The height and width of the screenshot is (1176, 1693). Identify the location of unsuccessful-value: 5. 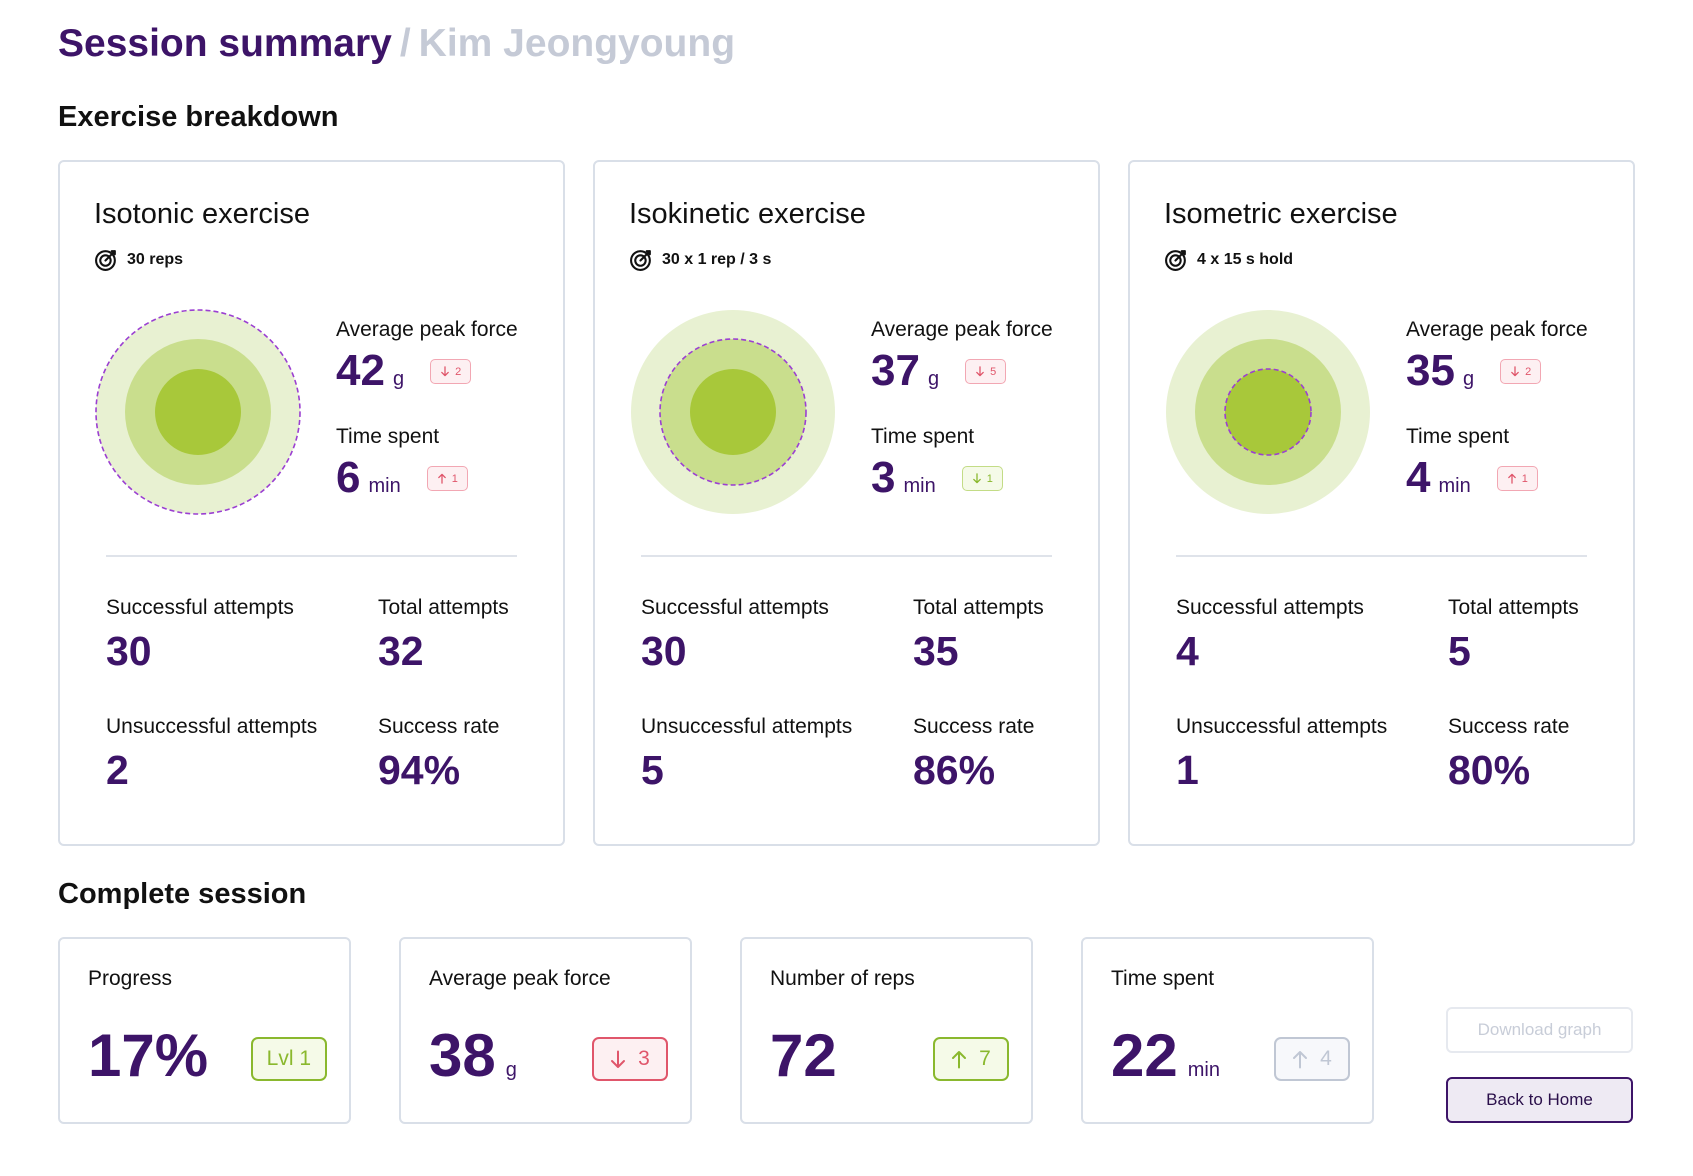
(652, 770).